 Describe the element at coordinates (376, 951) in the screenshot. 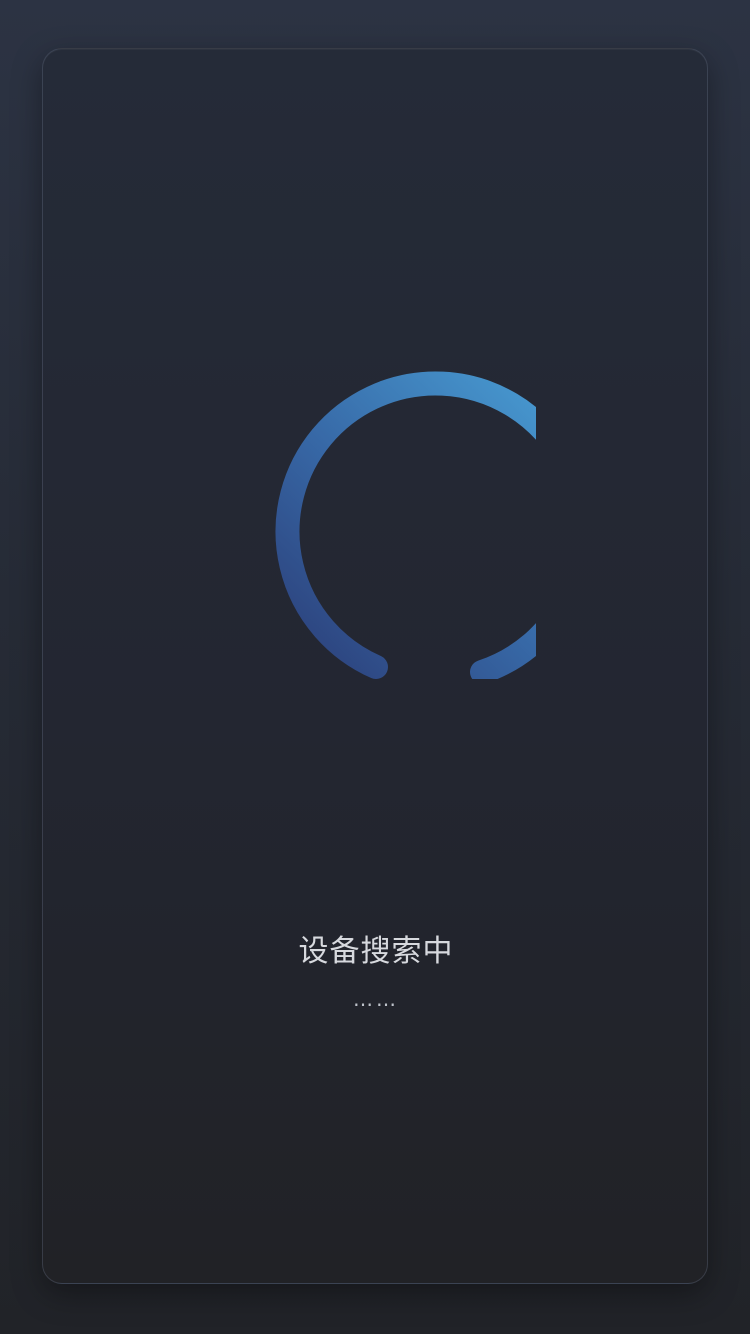

I see `device-search-status: 设备搜索中` at that location.